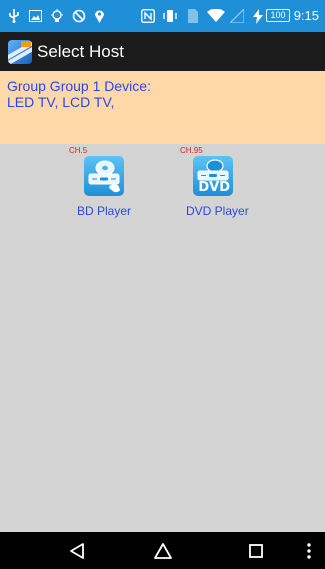  What do you see at coordinates (162, 51) in the screenshot?
I see `app-bar: Select Host` at bounding box center [162, 51].